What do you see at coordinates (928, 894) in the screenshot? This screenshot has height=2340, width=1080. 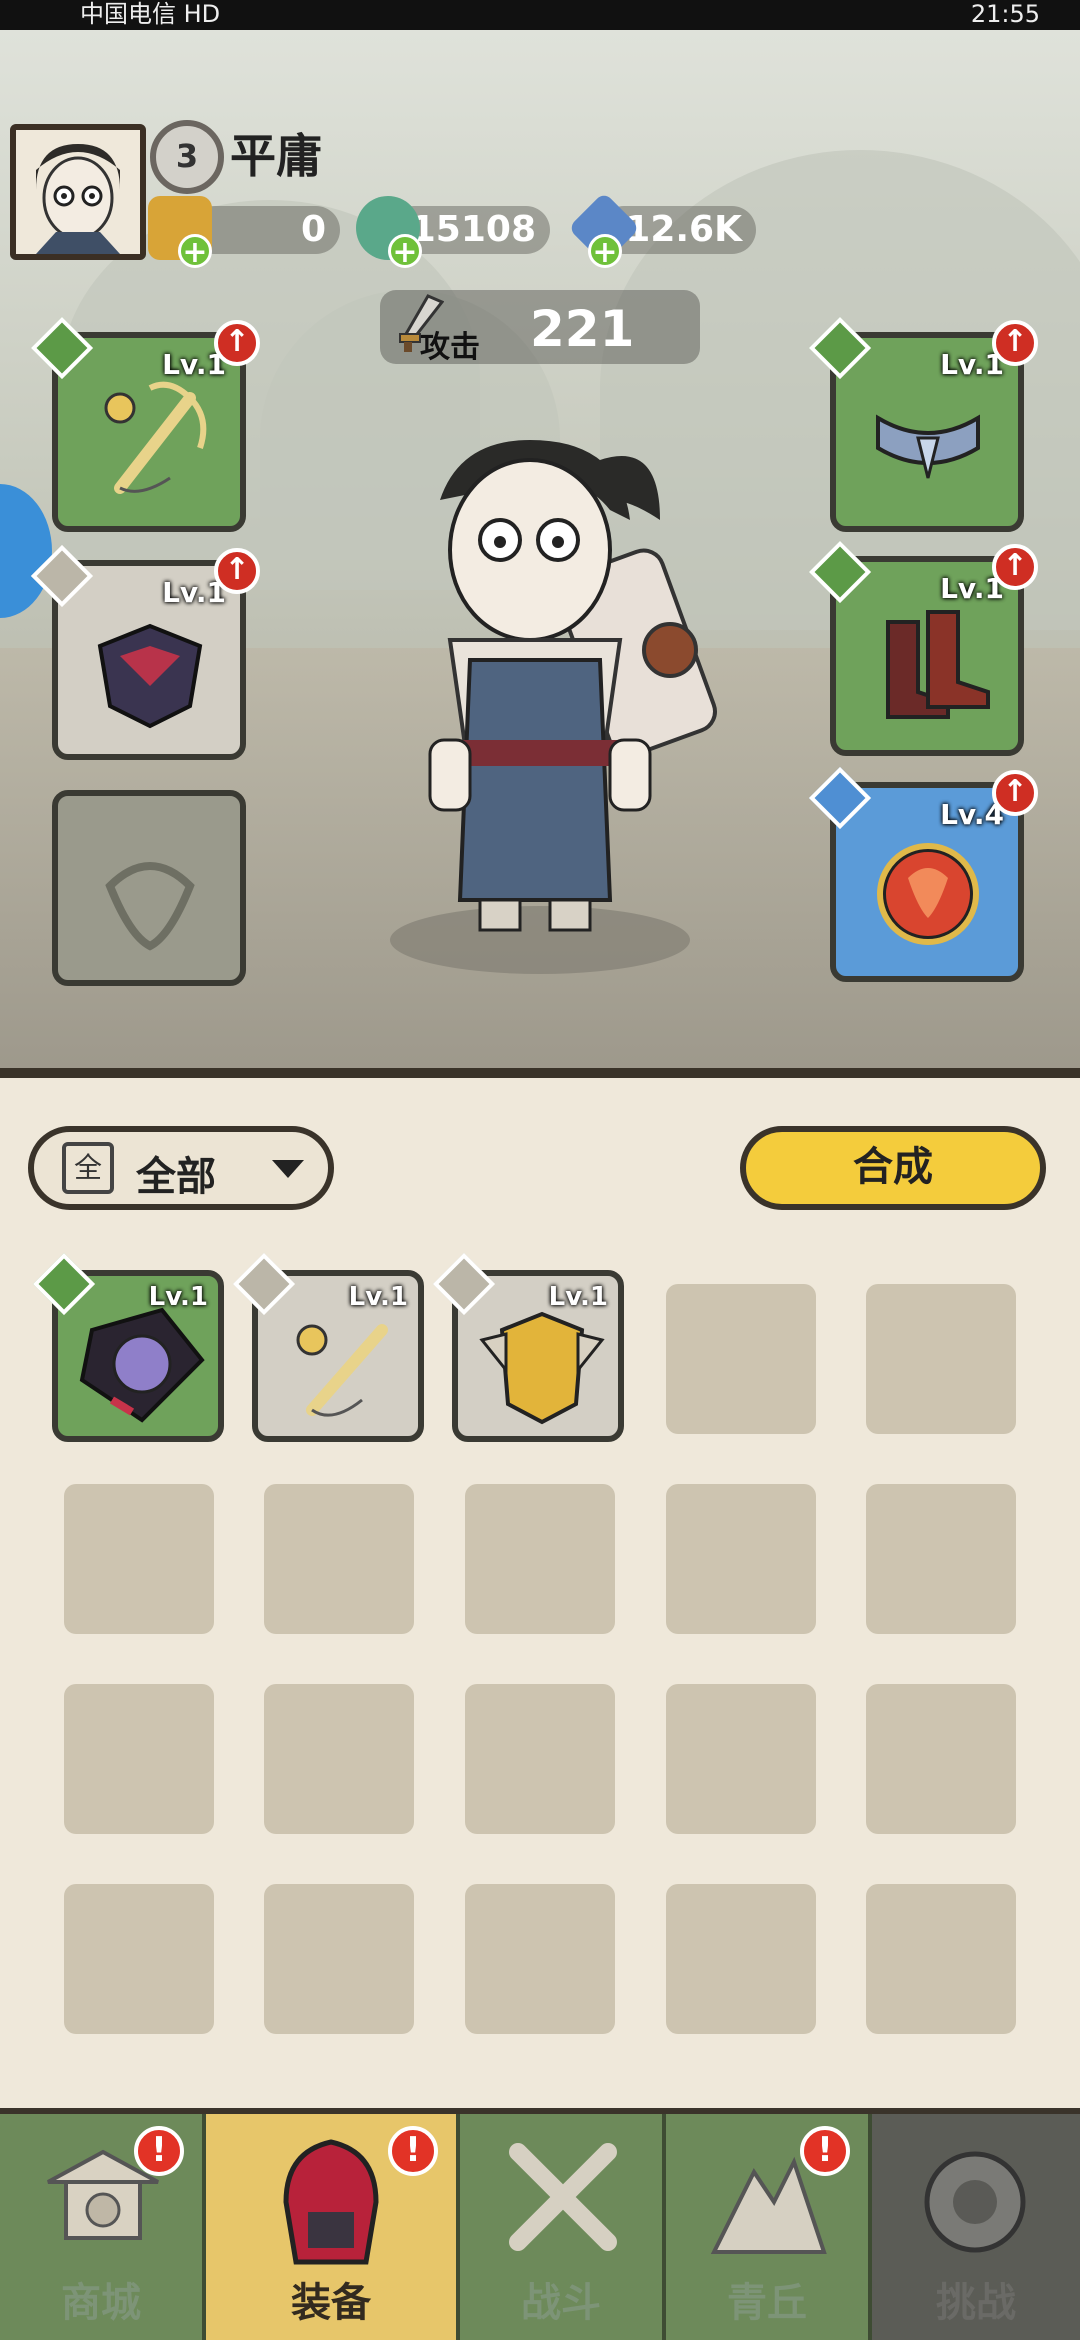 I see `fire-orb-icon` at bounding box center [928, 894].